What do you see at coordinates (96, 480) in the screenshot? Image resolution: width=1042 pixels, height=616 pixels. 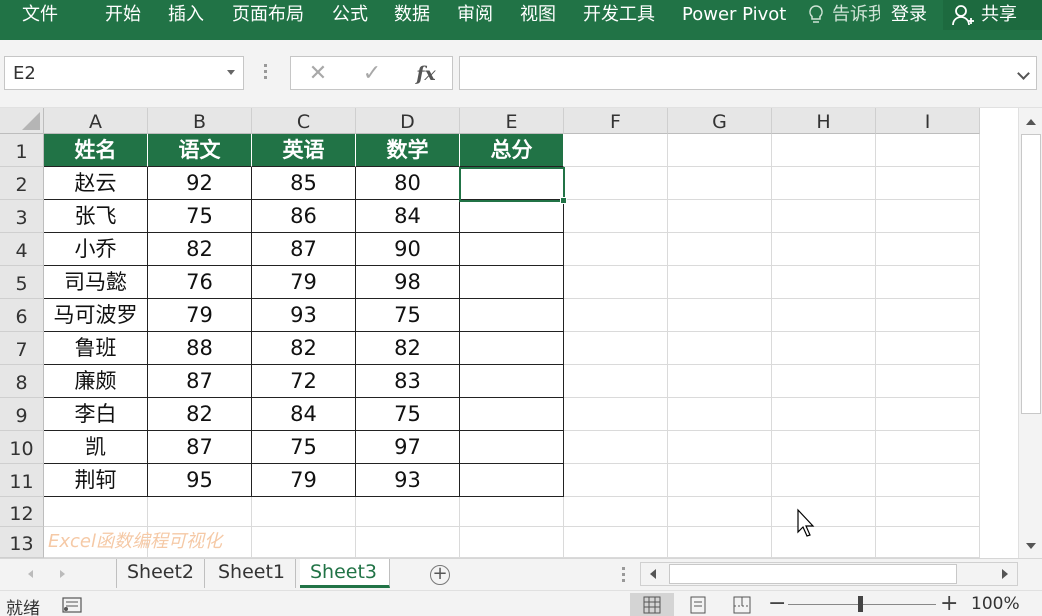 I see `data-cell: 荆轲` at bounding box center [96, 480].